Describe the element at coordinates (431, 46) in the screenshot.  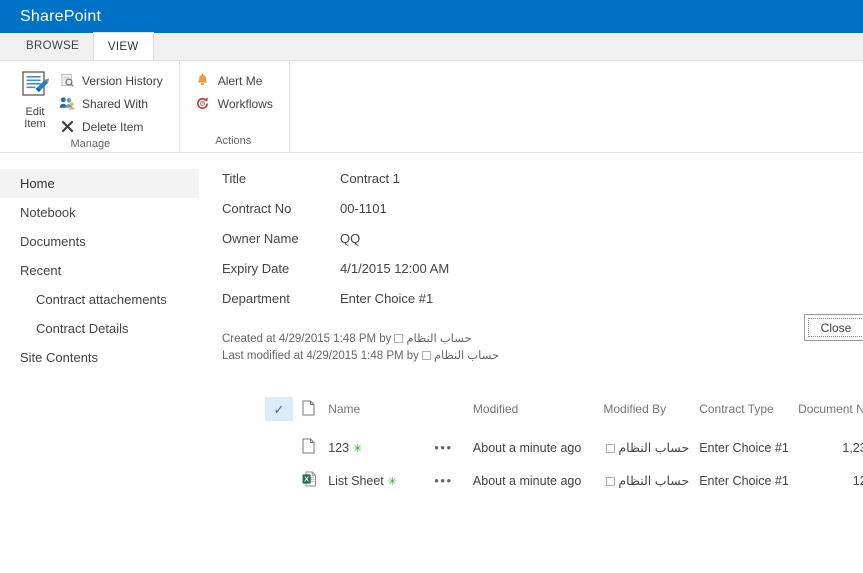
I see `ribbon-tab-strip: BROWSE VIEW` at that location.